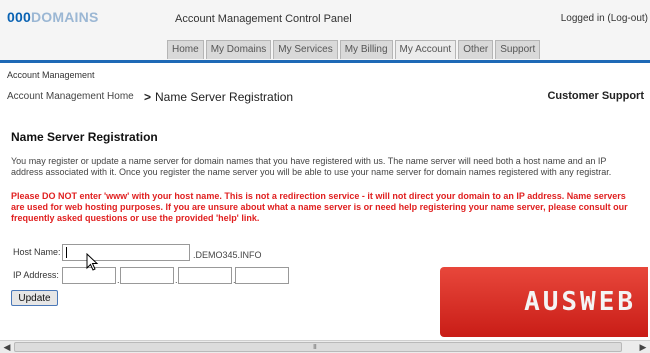  Describe the element at coordinates (263, 19) in the screenshot. I see `panel-title: Account Management Control Panel` at that location.